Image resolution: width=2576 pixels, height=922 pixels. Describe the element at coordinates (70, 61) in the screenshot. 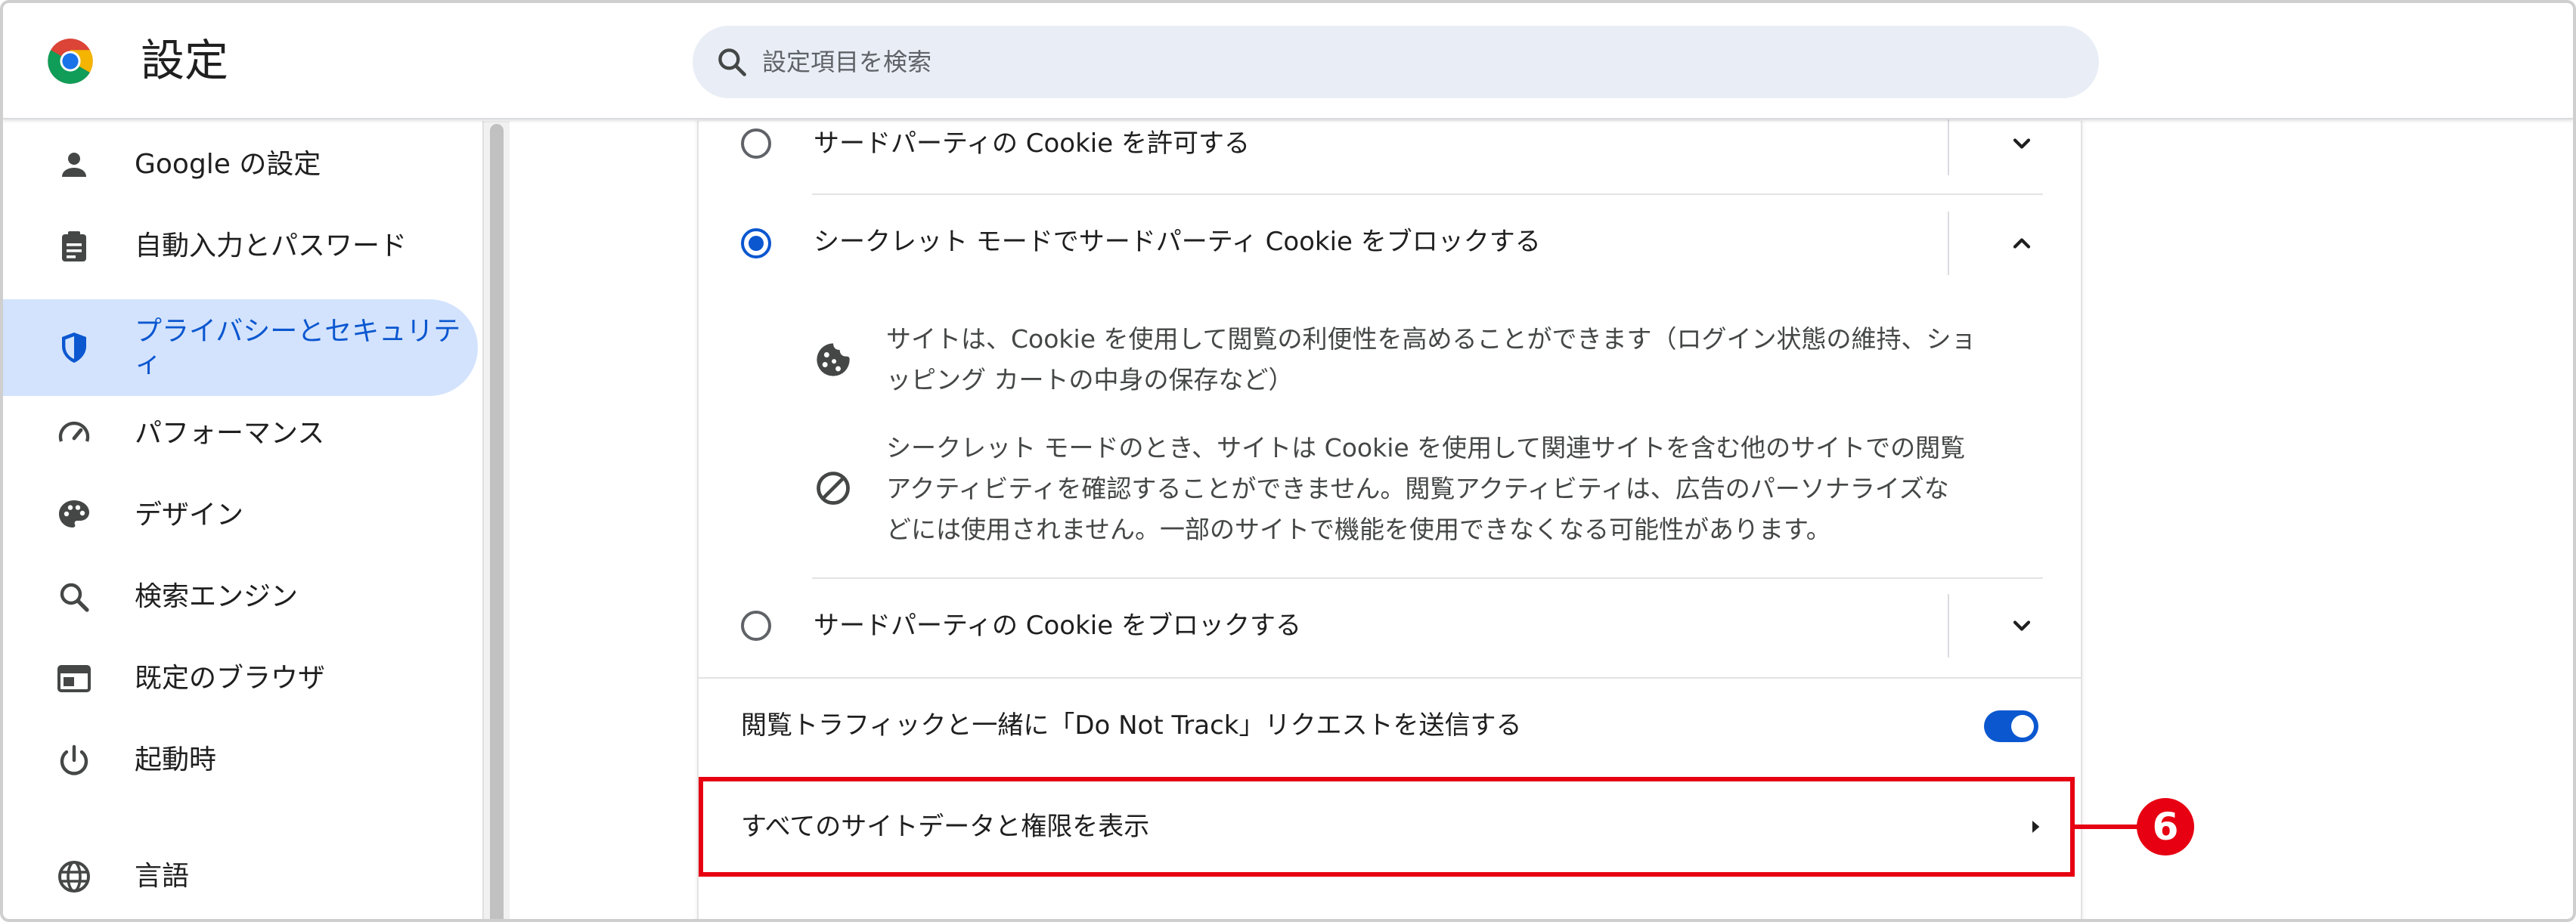

I see `chrome-logo-icon` at that location.